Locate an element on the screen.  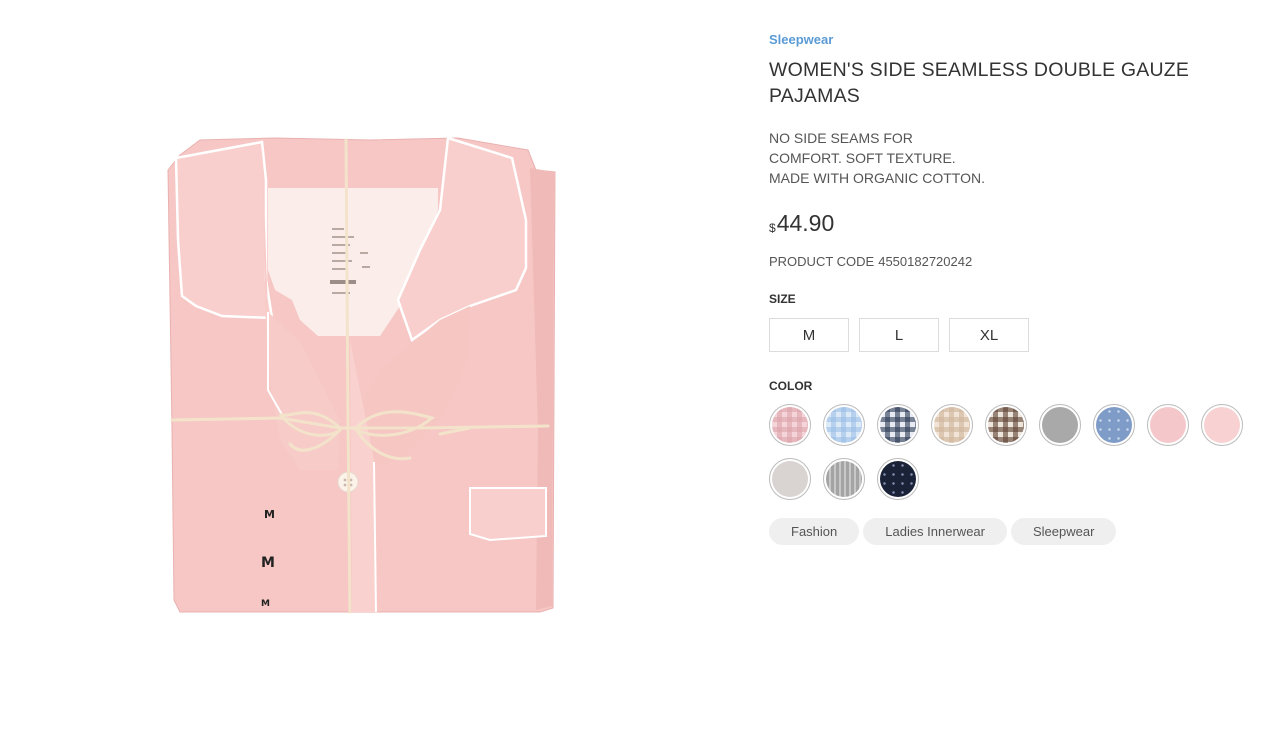
description-line: NO SIDE SEAMS FOR is located at coordinates (841, 138).